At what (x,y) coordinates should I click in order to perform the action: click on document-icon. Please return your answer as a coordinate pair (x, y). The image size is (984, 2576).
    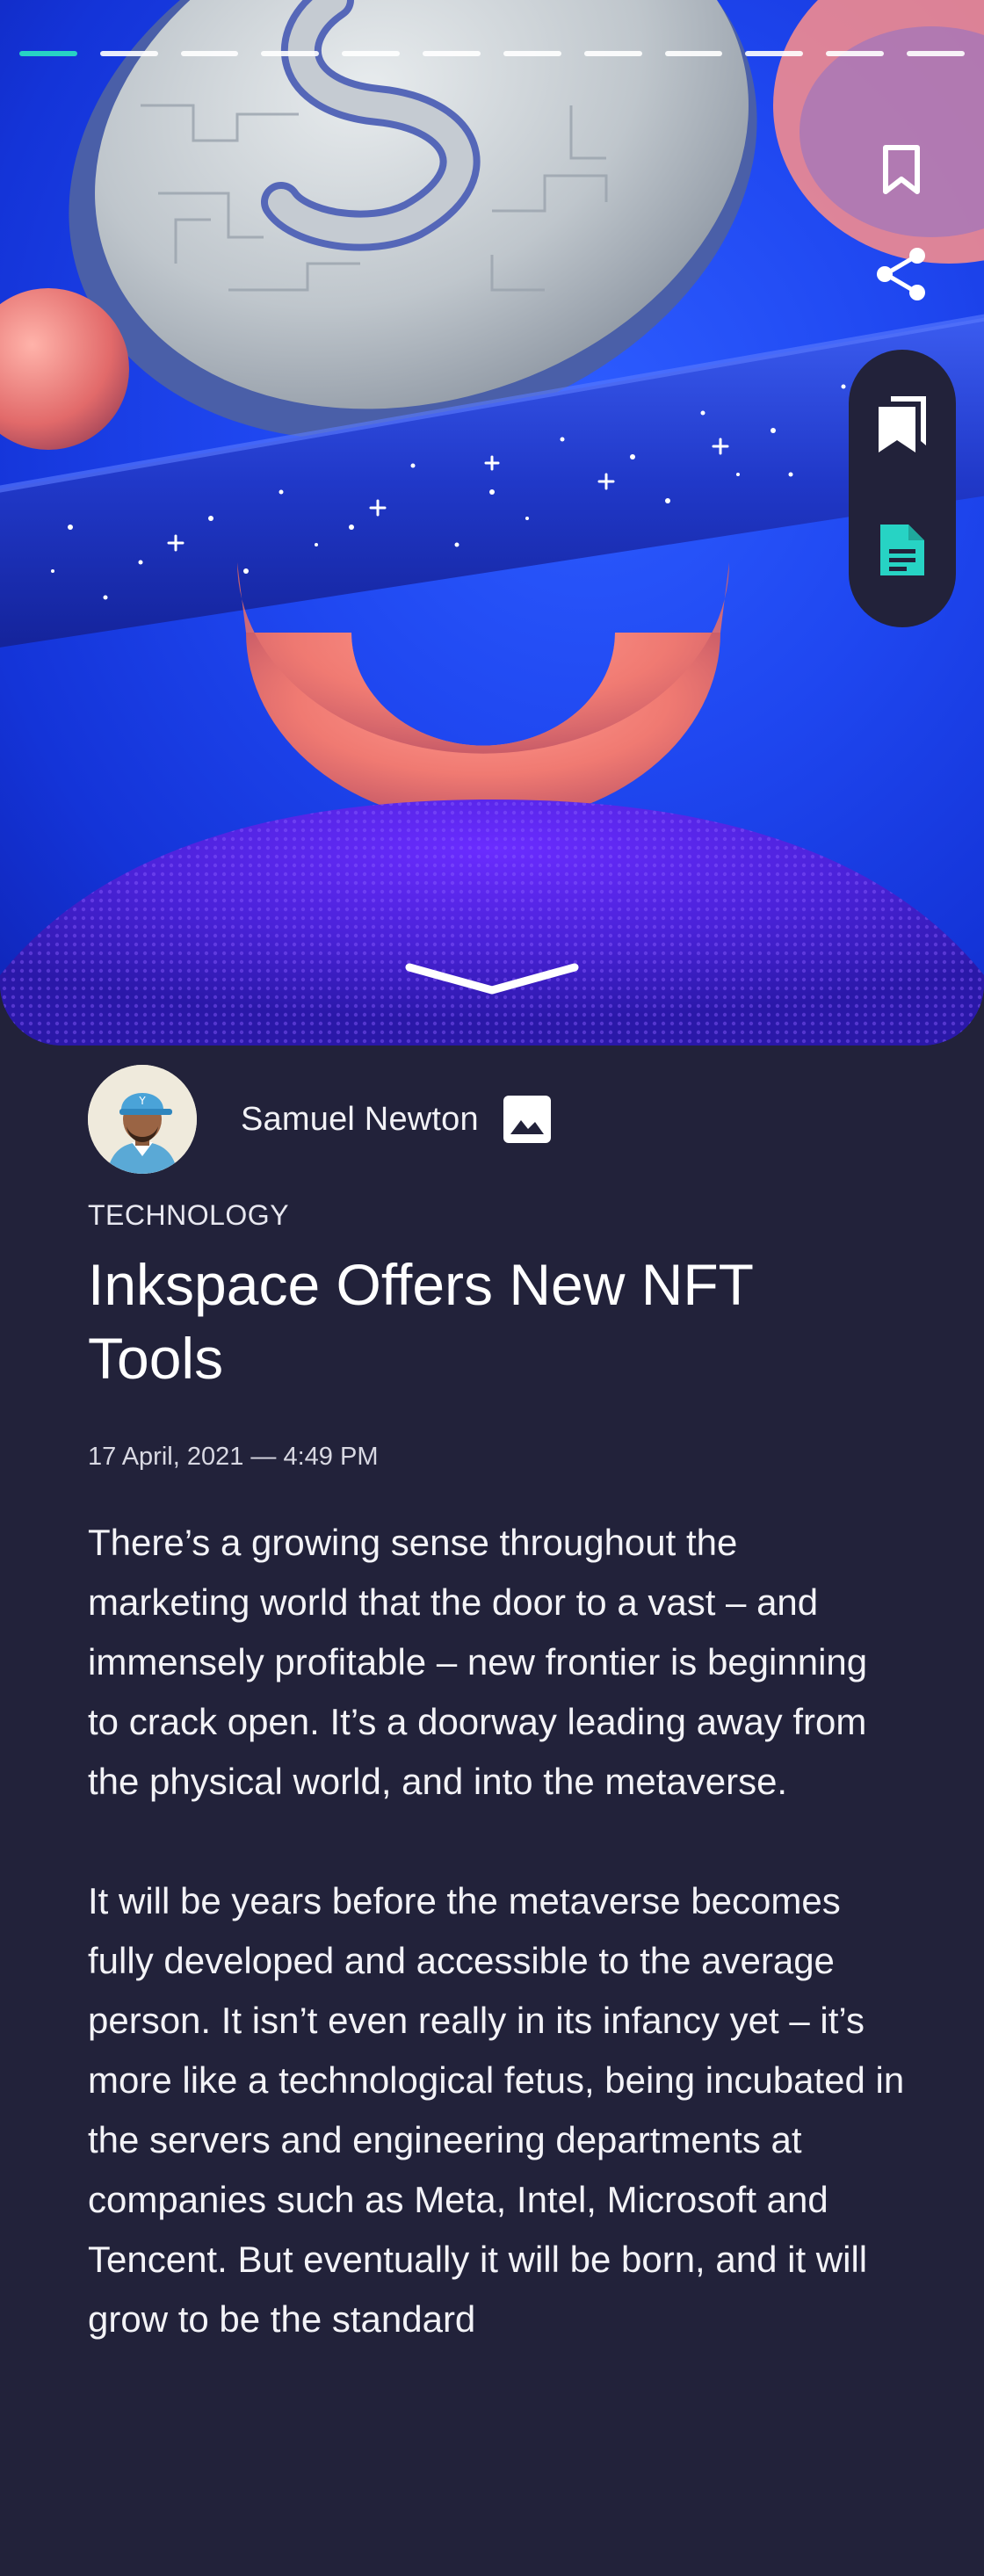
    Looking at the image, I should click on (902, 550).